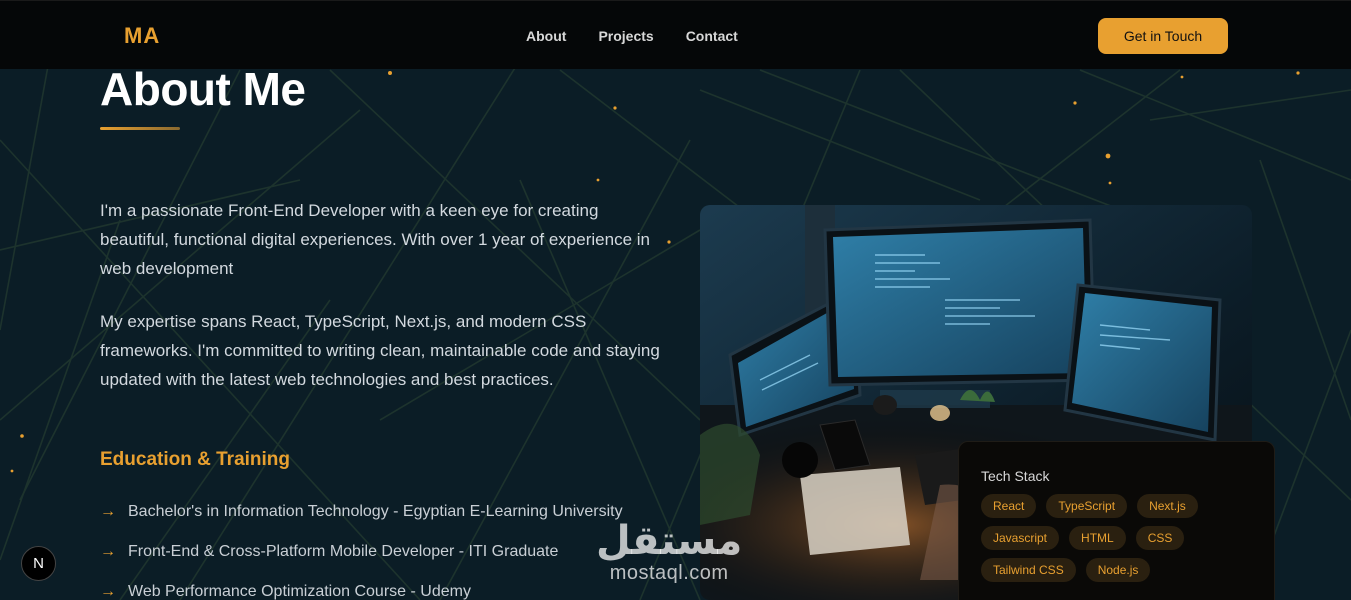  I want to click on navbar: MA About Projects Contact Get in Touch, so click(675, 34).